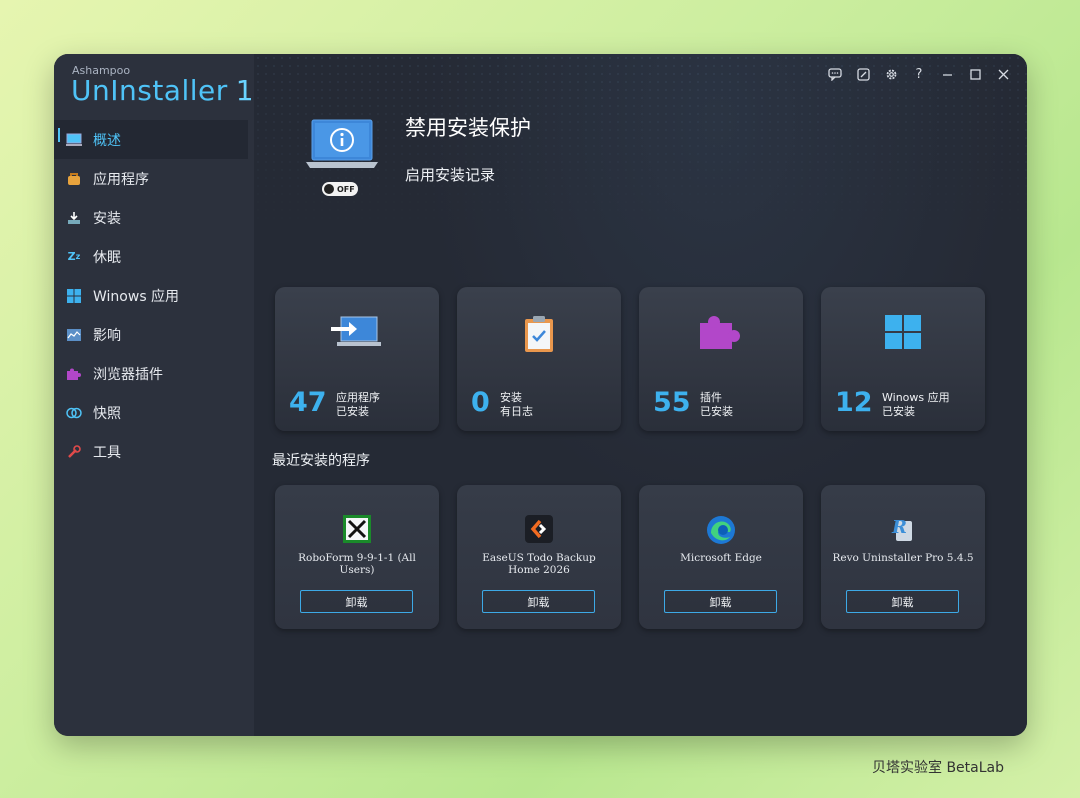 This screenshot has width=1080, height=798. I want to click on sidebar-item-label: 概述, so click(107, 140).